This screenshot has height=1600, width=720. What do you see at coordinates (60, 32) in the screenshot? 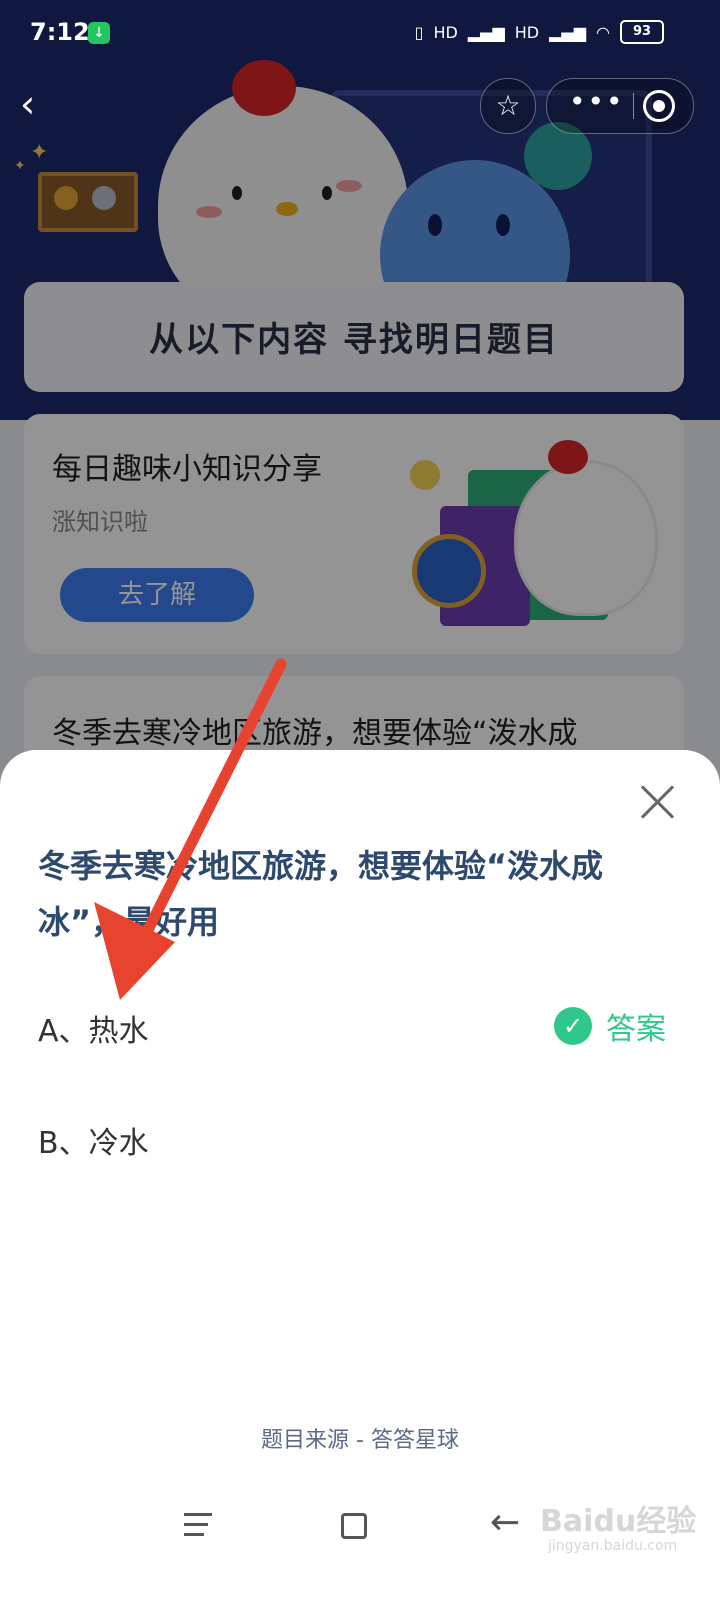
I see `clock: 7:12` at bounding box center [60, 32].